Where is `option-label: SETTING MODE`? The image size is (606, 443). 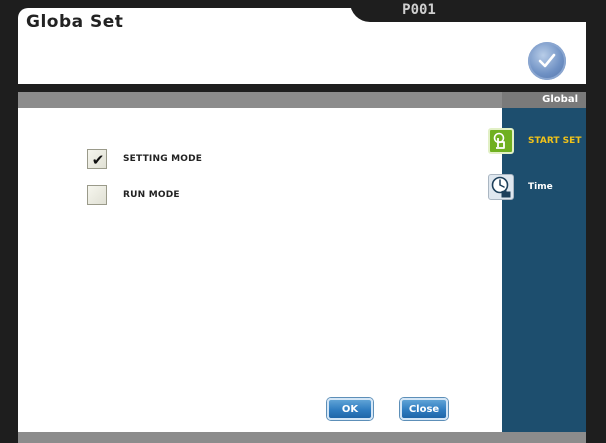
option-label: SETTING MODE is located at coordinates (163, 159).